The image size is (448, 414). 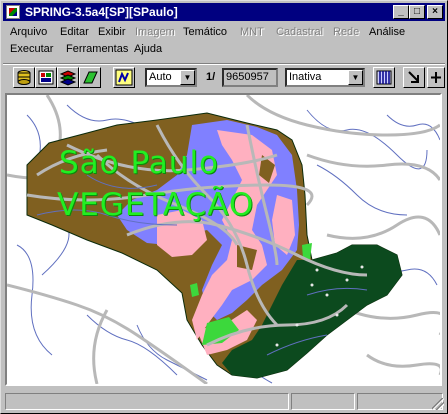 What do you see at coordinates (148, 49) in the screenshot?
I see `menu-ajuda: Ajuda` at bounding box center [148, 49].